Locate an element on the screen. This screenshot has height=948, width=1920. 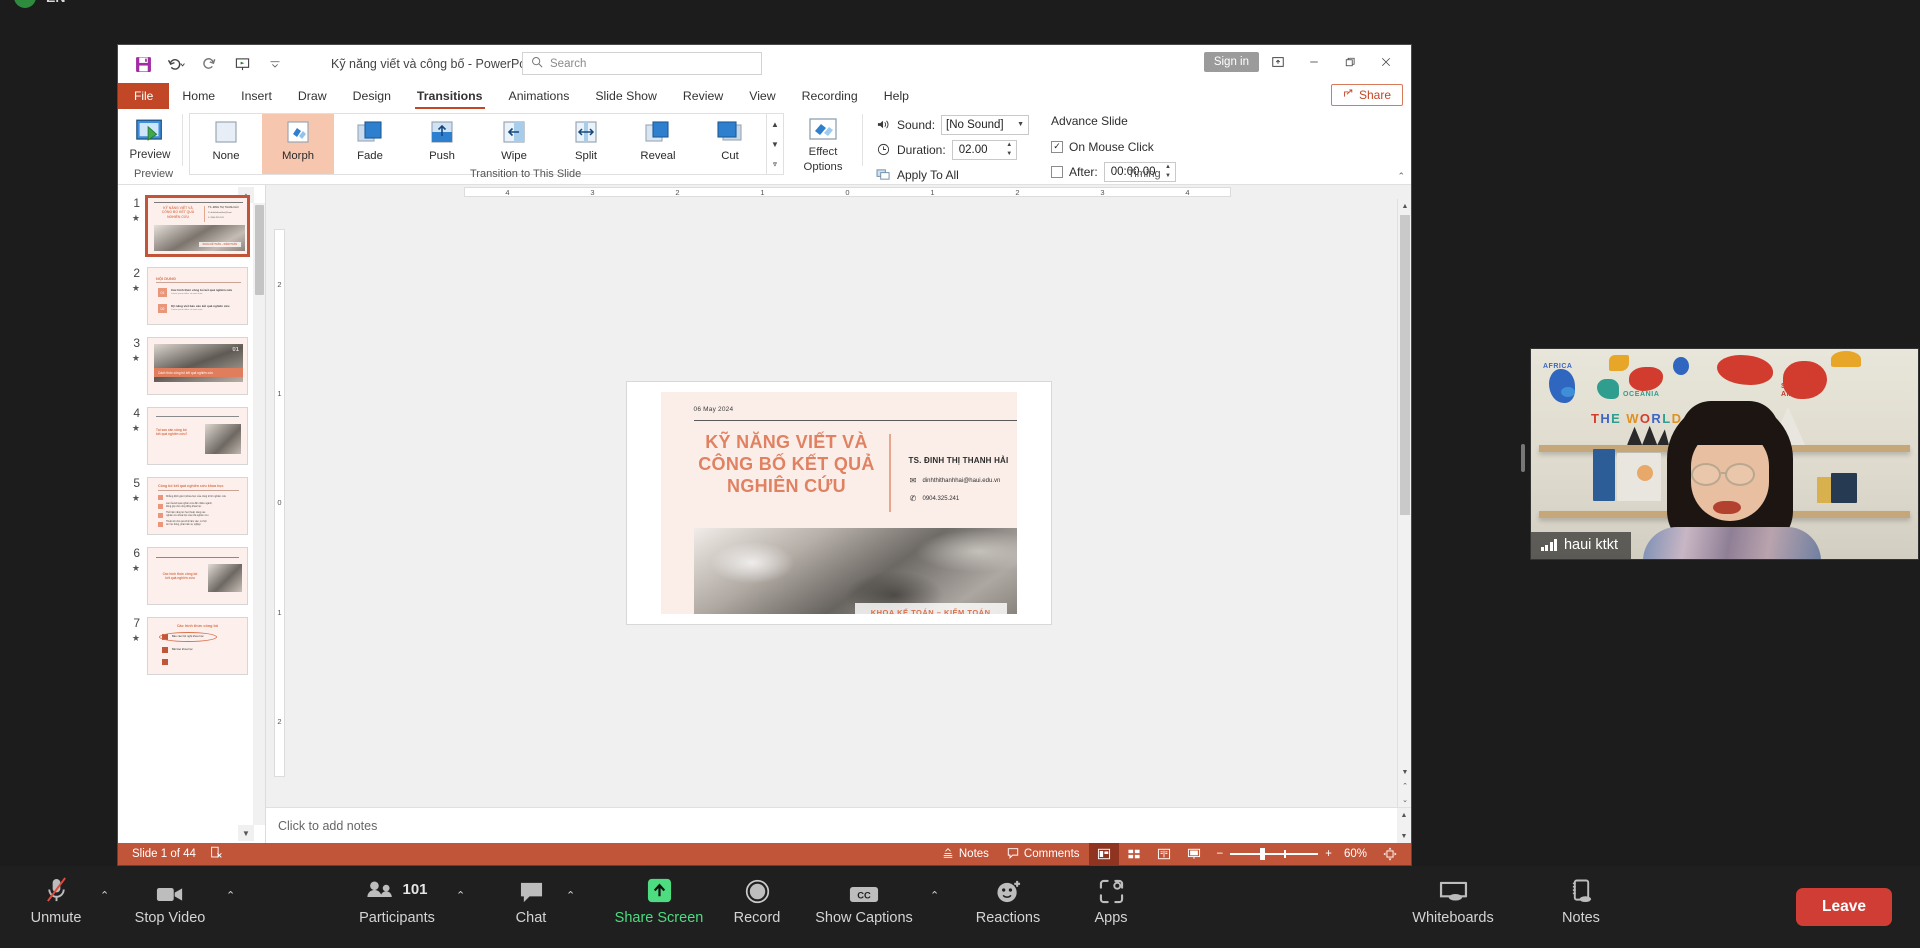
tab-insert: Insert is located at coordinates (256, 96).